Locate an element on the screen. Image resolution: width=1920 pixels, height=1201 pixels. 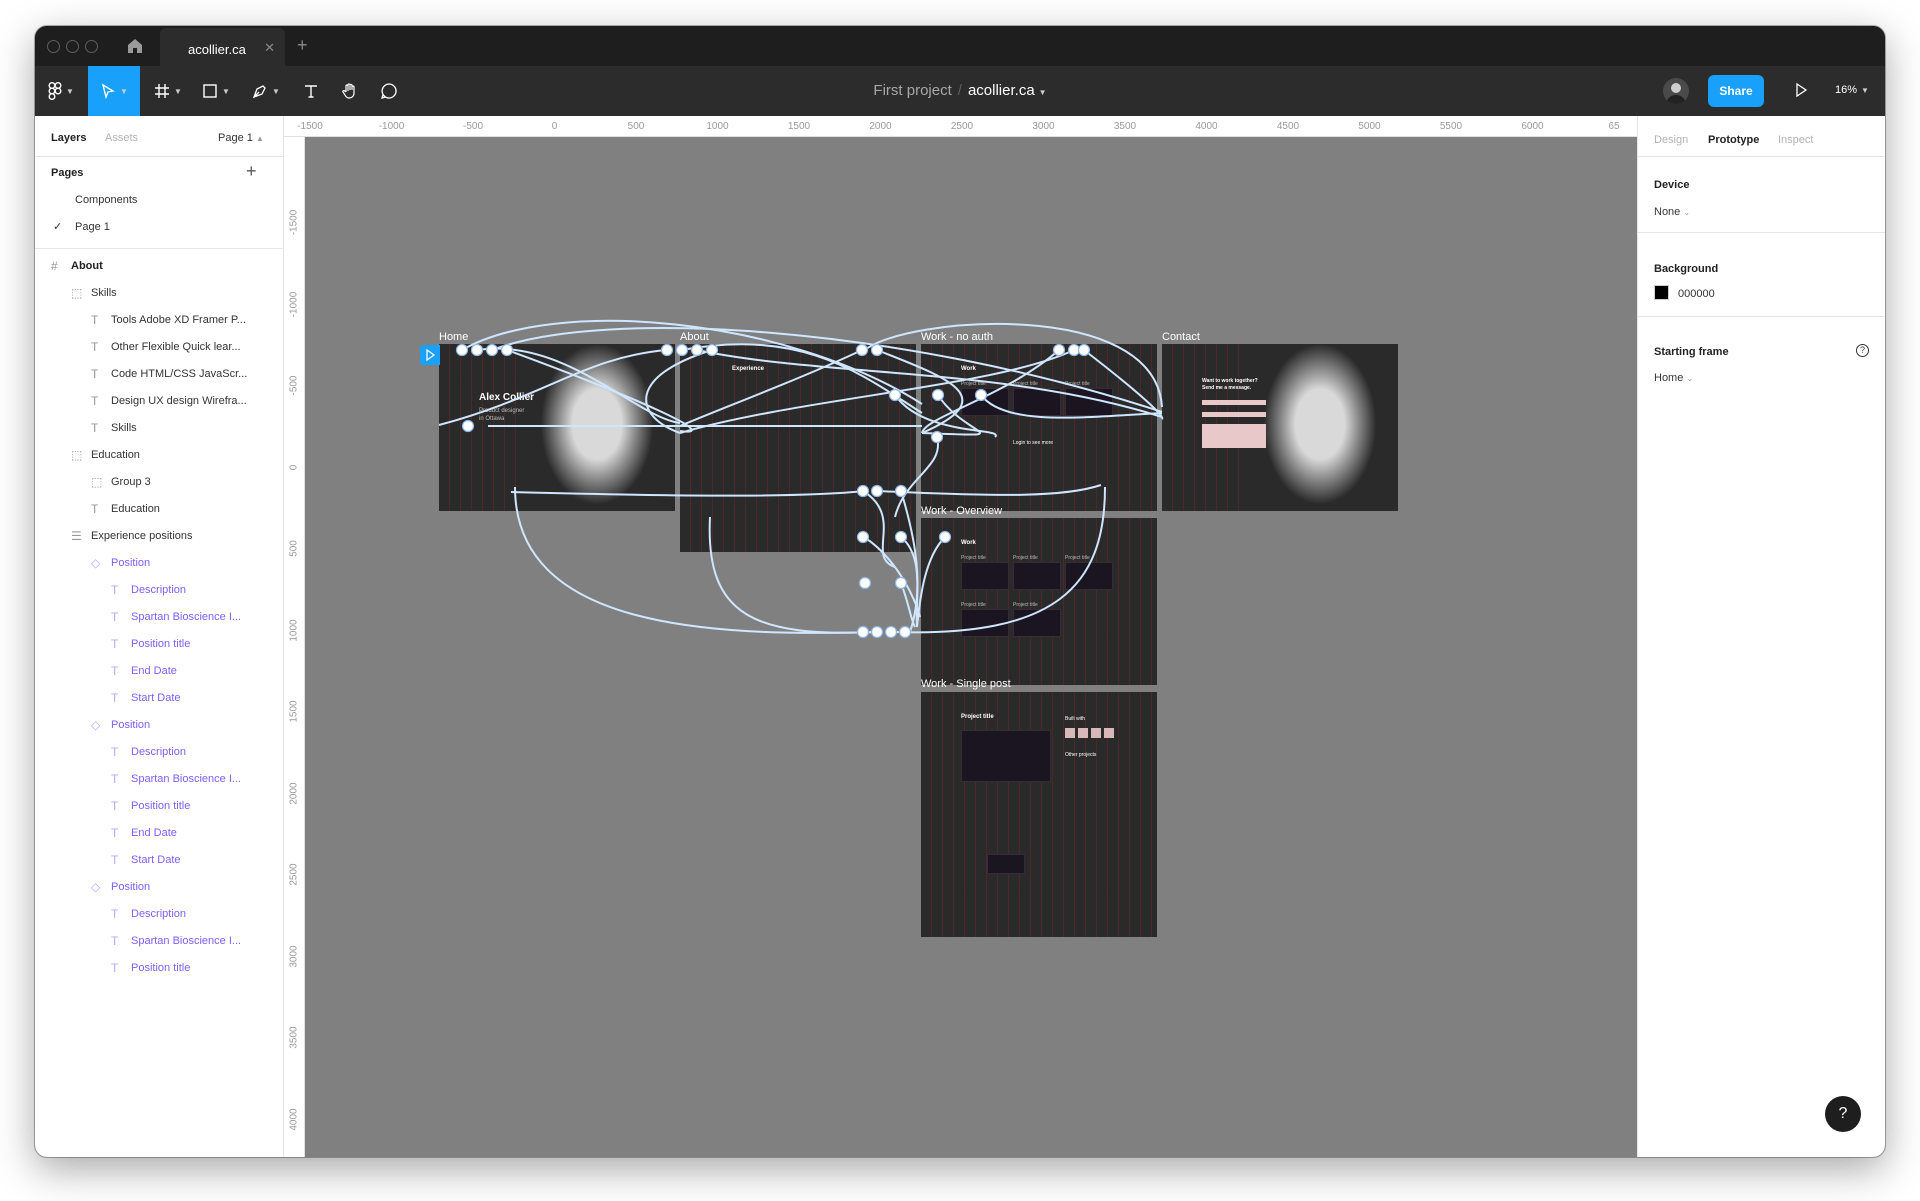
ruler-tick-label: 2500 is located at coordinates (962, 126).